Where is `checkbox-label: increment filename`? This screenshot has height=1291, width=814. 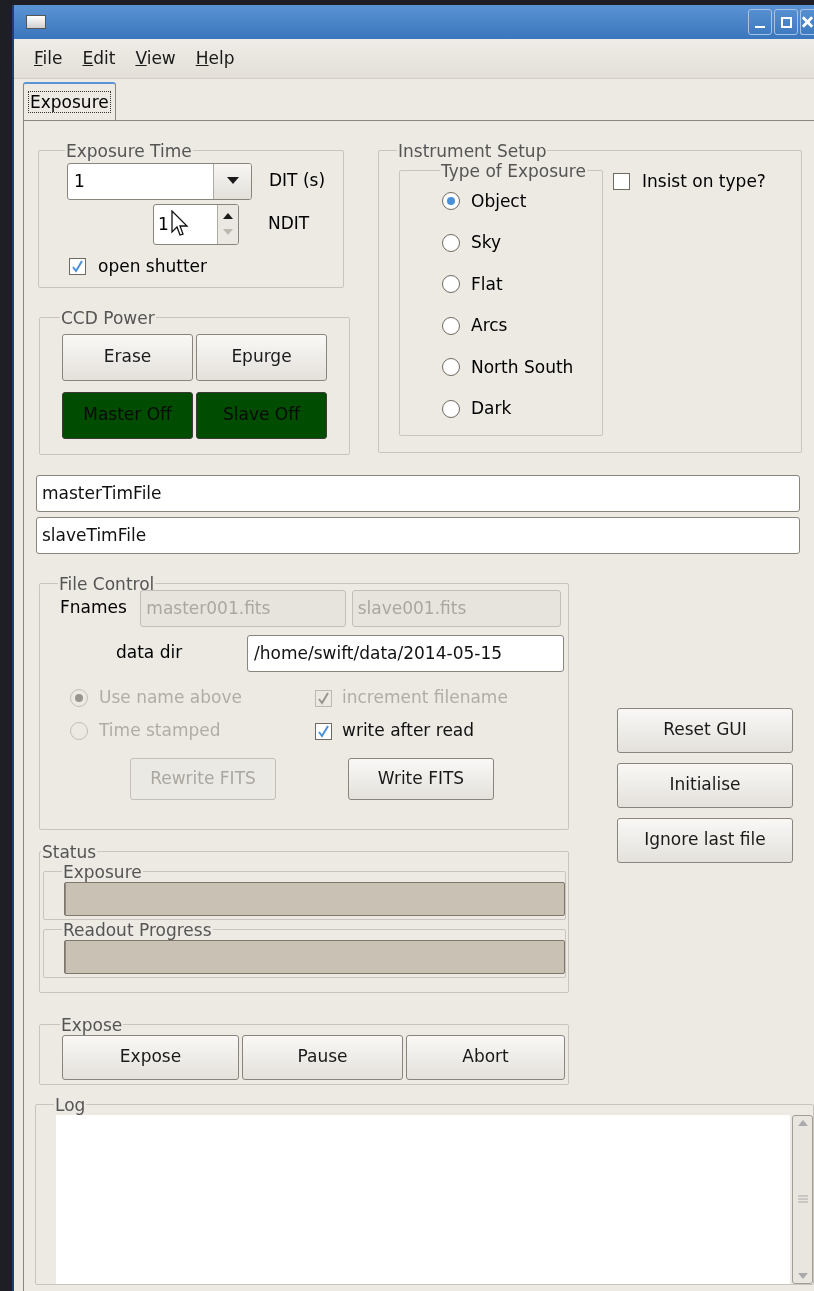 checkbox-label: increment filename is located at coordinates (425, 698).